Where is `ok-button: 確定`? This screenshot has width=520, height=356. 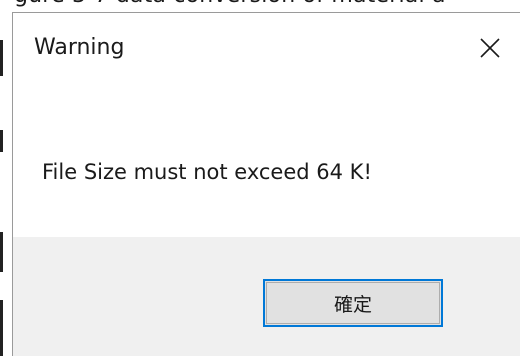
ok-button: 確定 is located at coordinates (353, 303).